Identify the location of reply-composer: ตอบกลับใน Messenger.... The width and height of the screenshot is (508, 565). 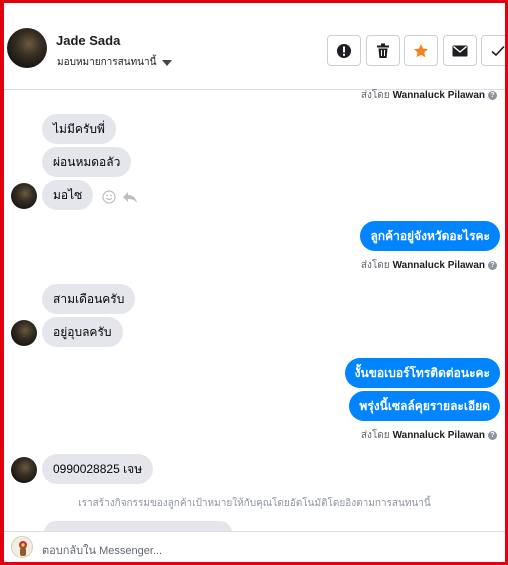
(254, 546).